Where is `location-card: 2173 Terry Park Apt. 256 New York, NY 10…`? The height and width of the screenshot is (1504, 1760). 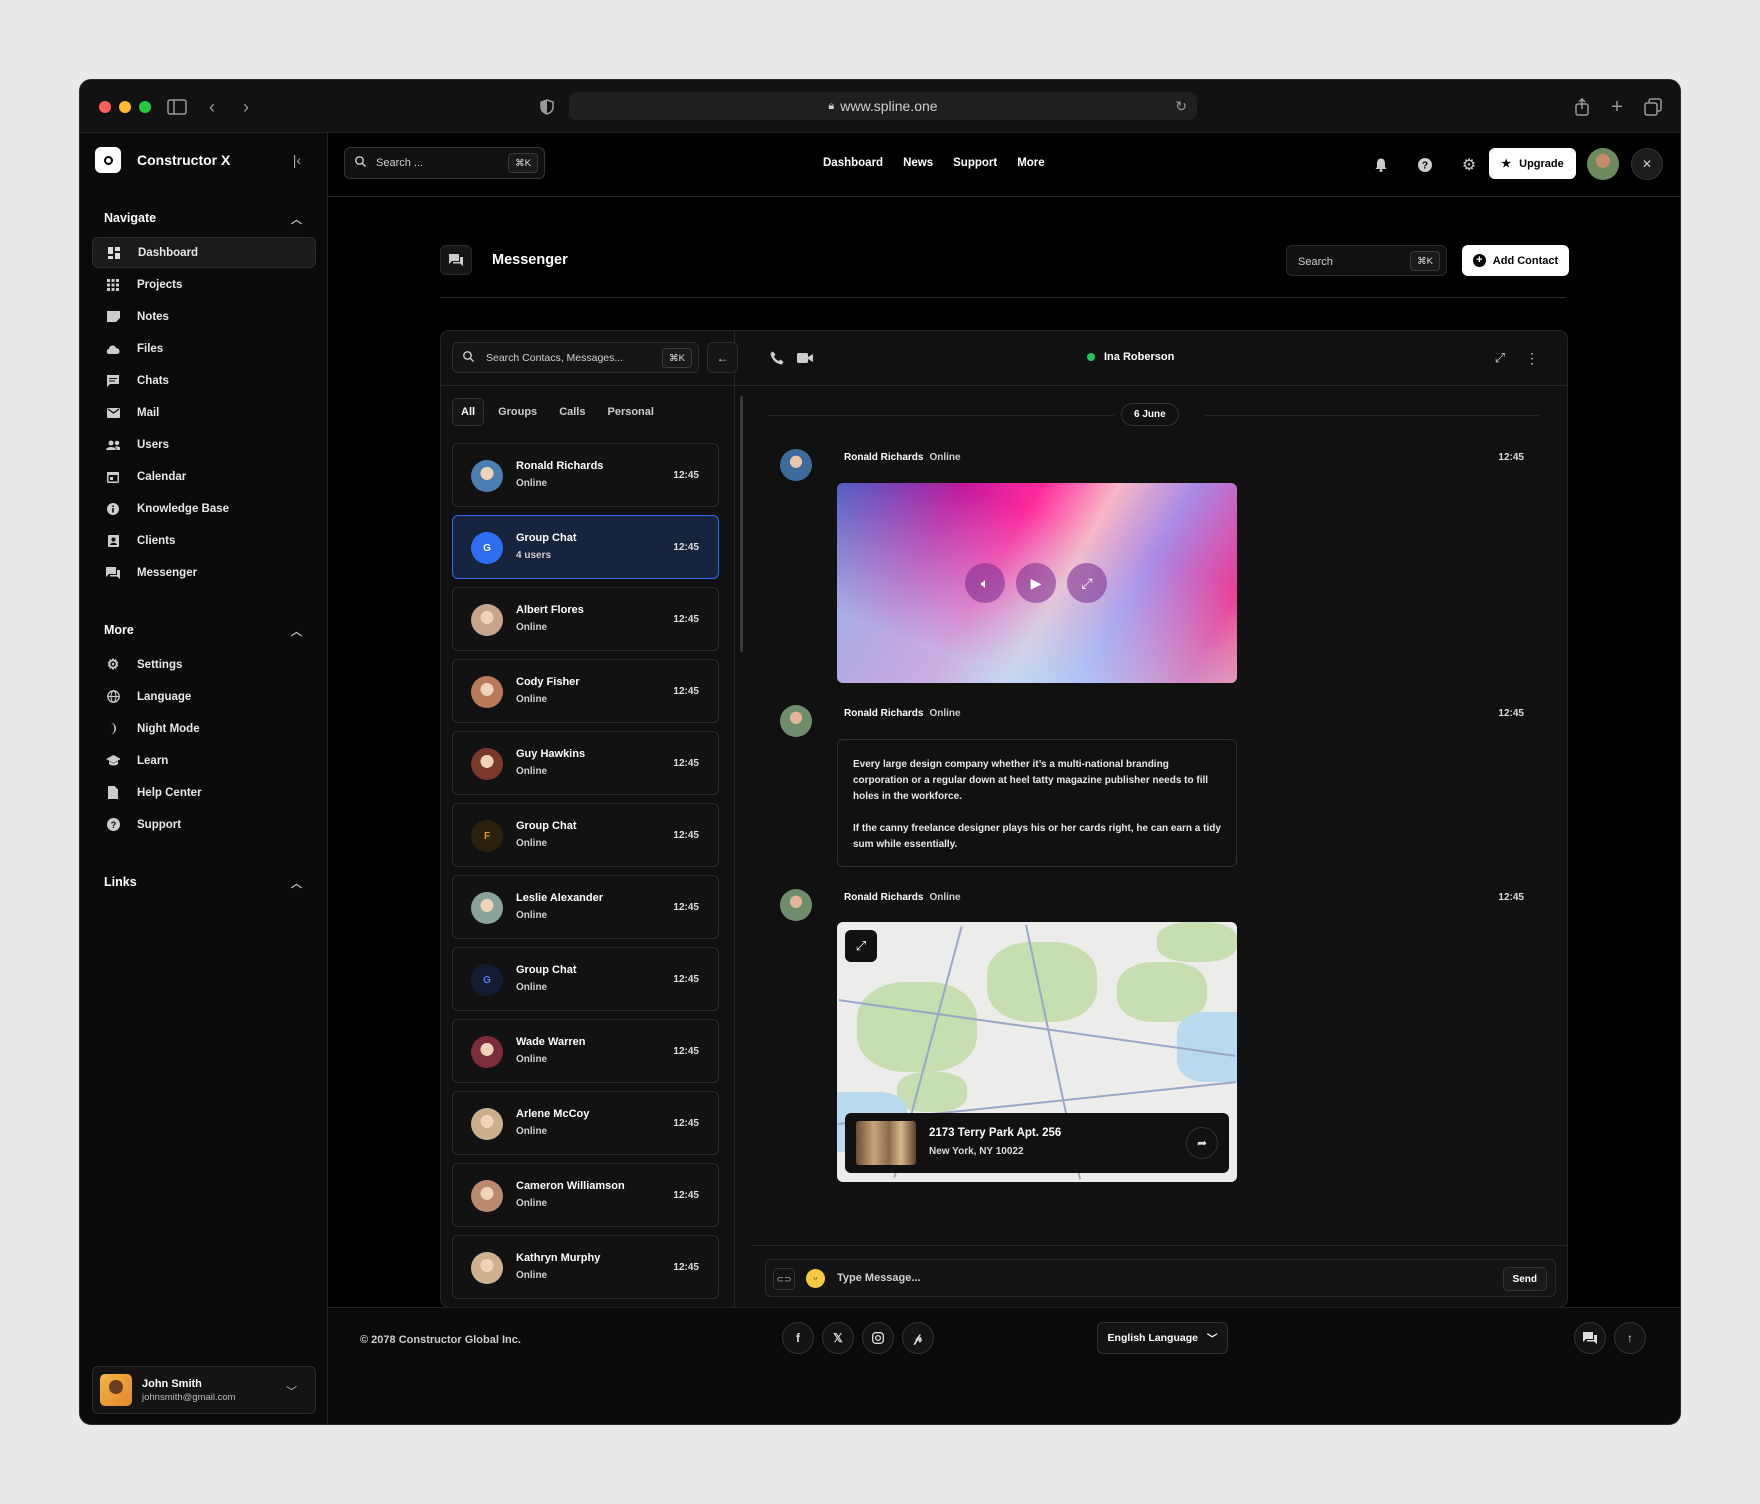 location-card: 2173 Terry Park Apt. 256 New York, NY 10… is located at coordinates (1037, 1143).